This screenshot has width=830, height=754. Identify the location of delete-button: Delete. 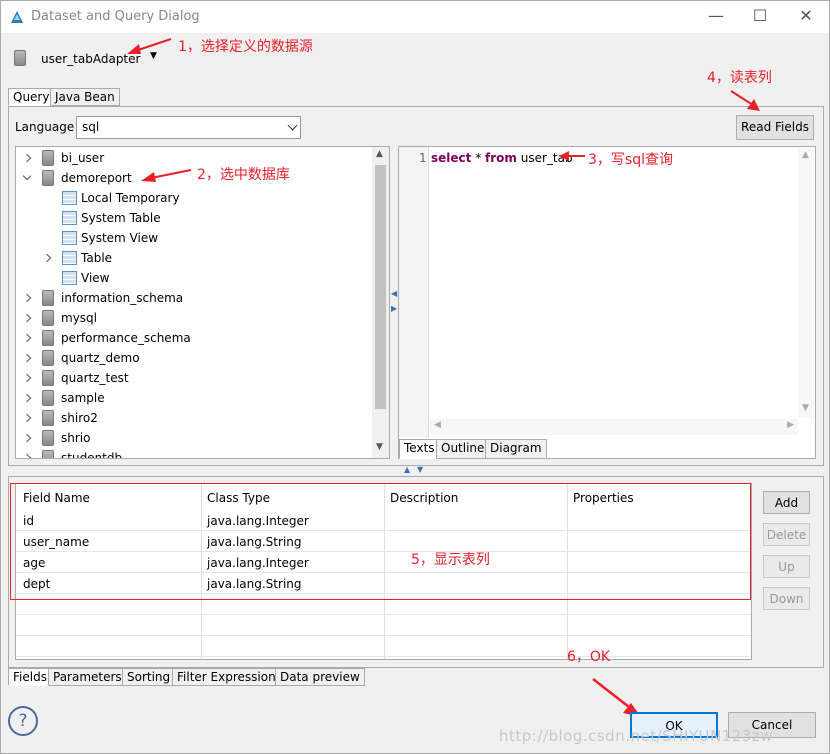
(786, 534).